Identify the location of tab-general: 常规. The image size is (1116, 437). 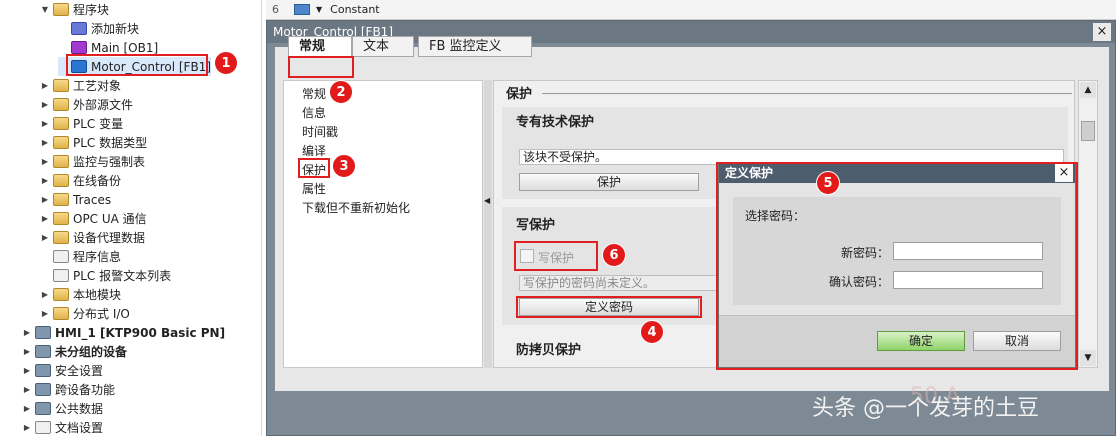
(320, 46).